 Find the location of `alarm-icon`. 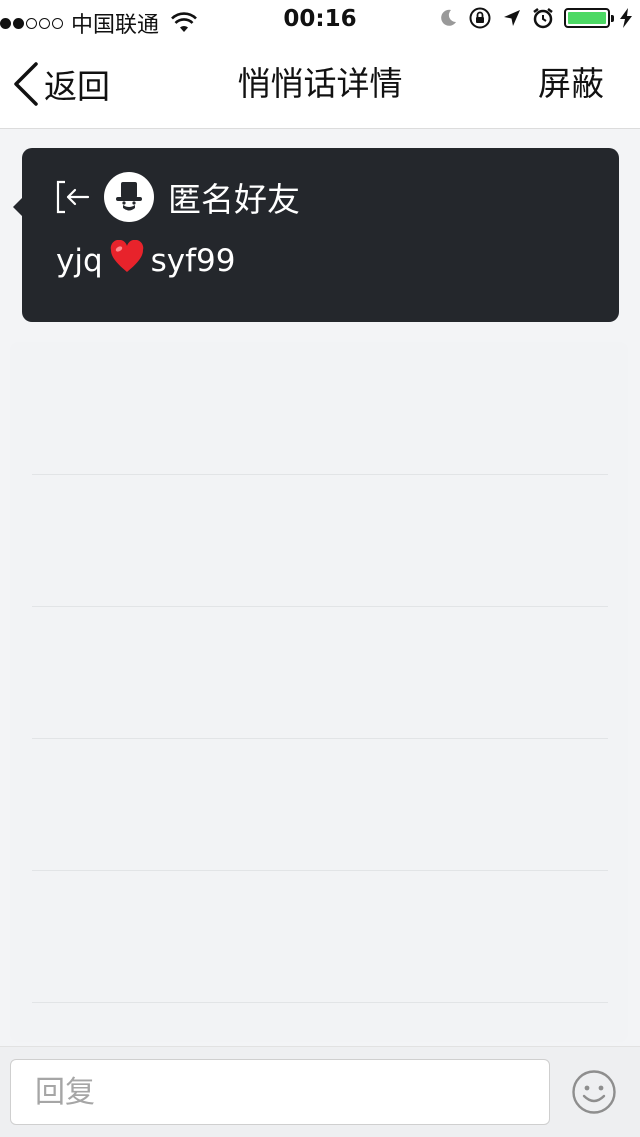

alarm-icon is located at coordinates (543, 18).